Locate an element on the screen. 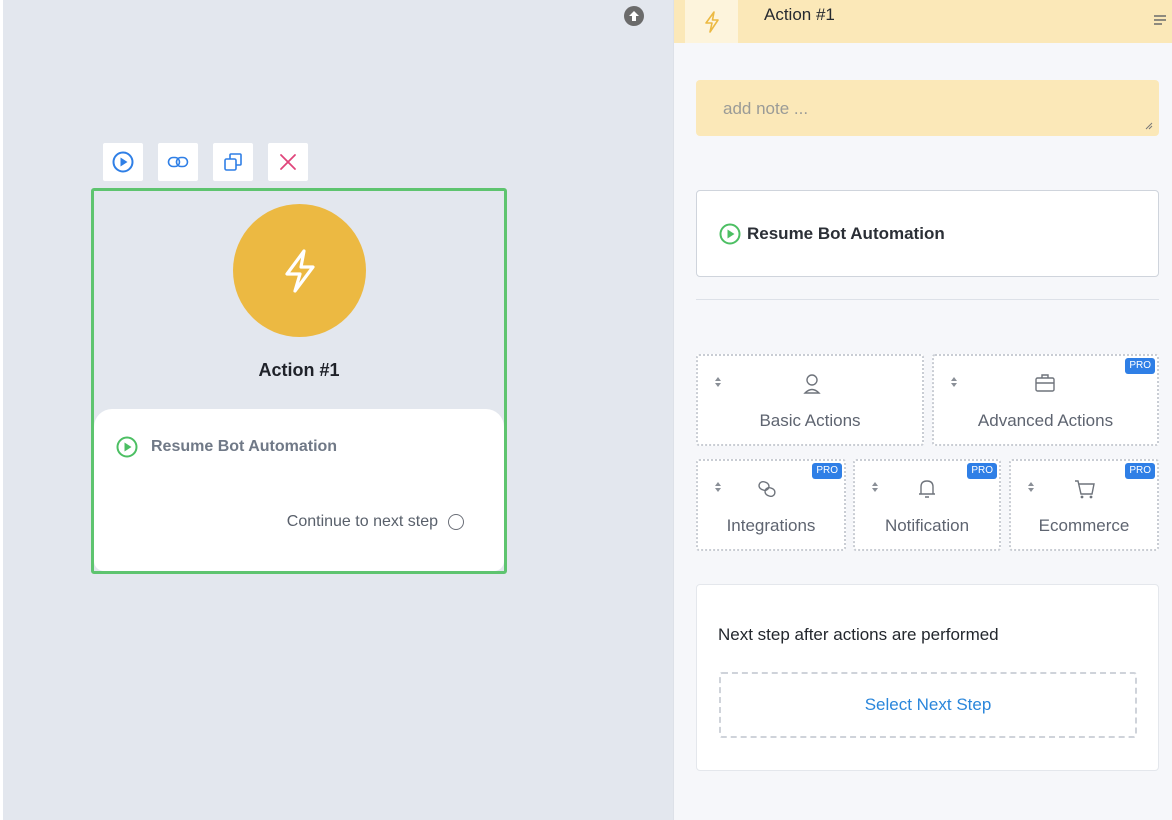  category-integrations: Integrations PRO is located at coordinates (771, 505).